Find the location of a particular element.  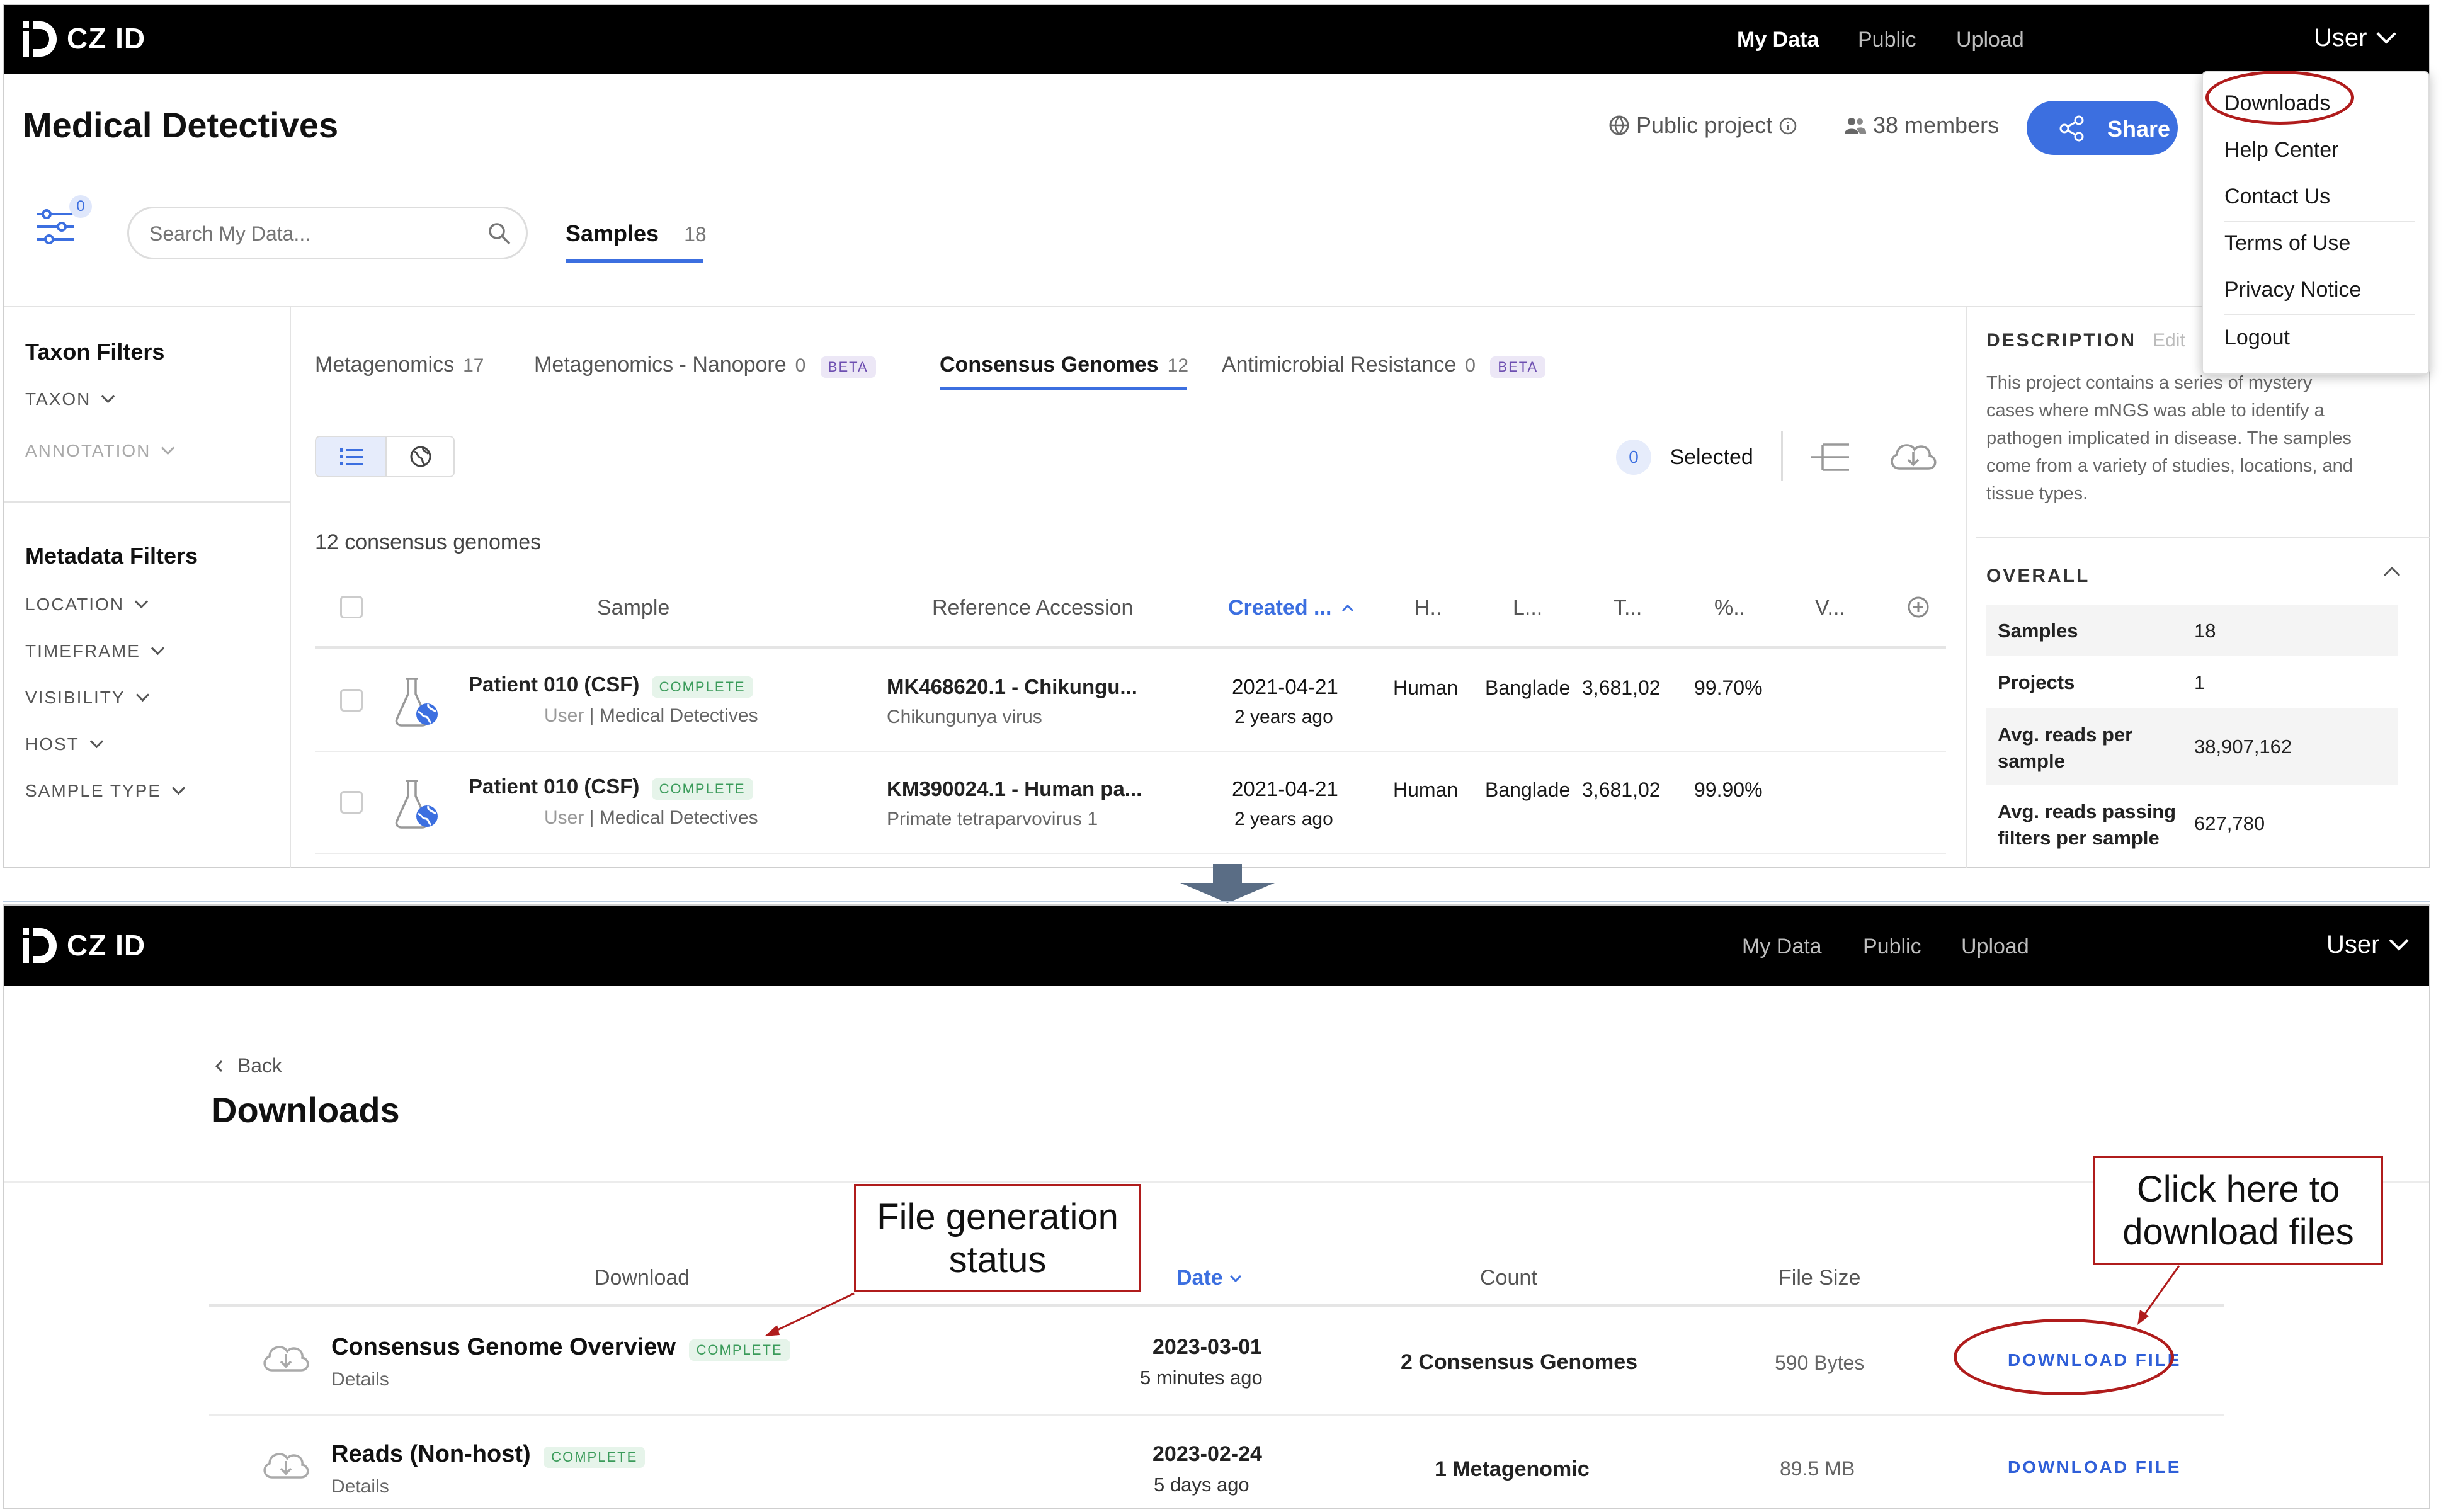

sample-type-filter: SAMPLE TYPE is located at coordinates (105, 791).